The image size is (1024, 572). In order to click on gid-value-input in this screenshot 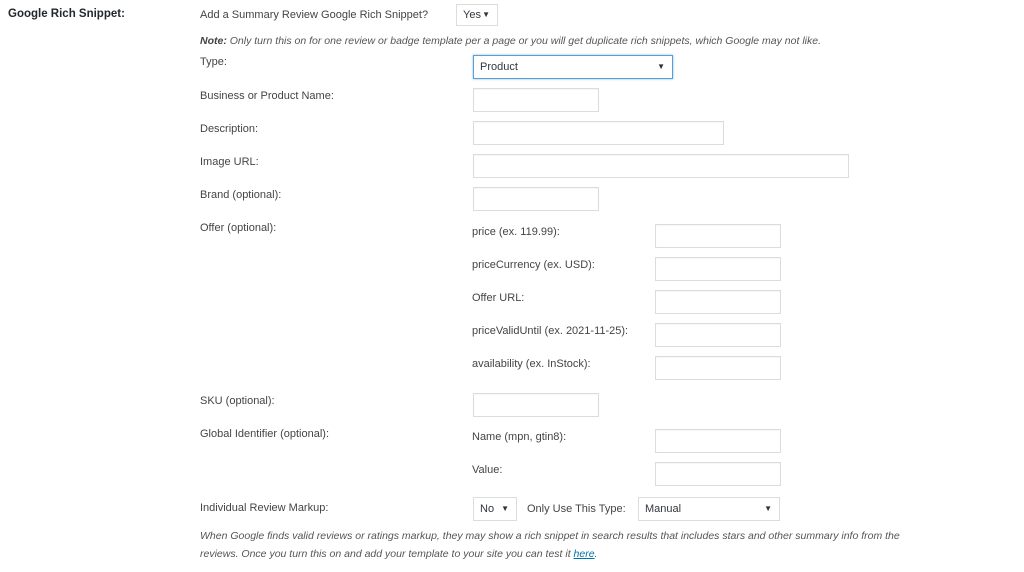, I will do `click(718, 474)`.